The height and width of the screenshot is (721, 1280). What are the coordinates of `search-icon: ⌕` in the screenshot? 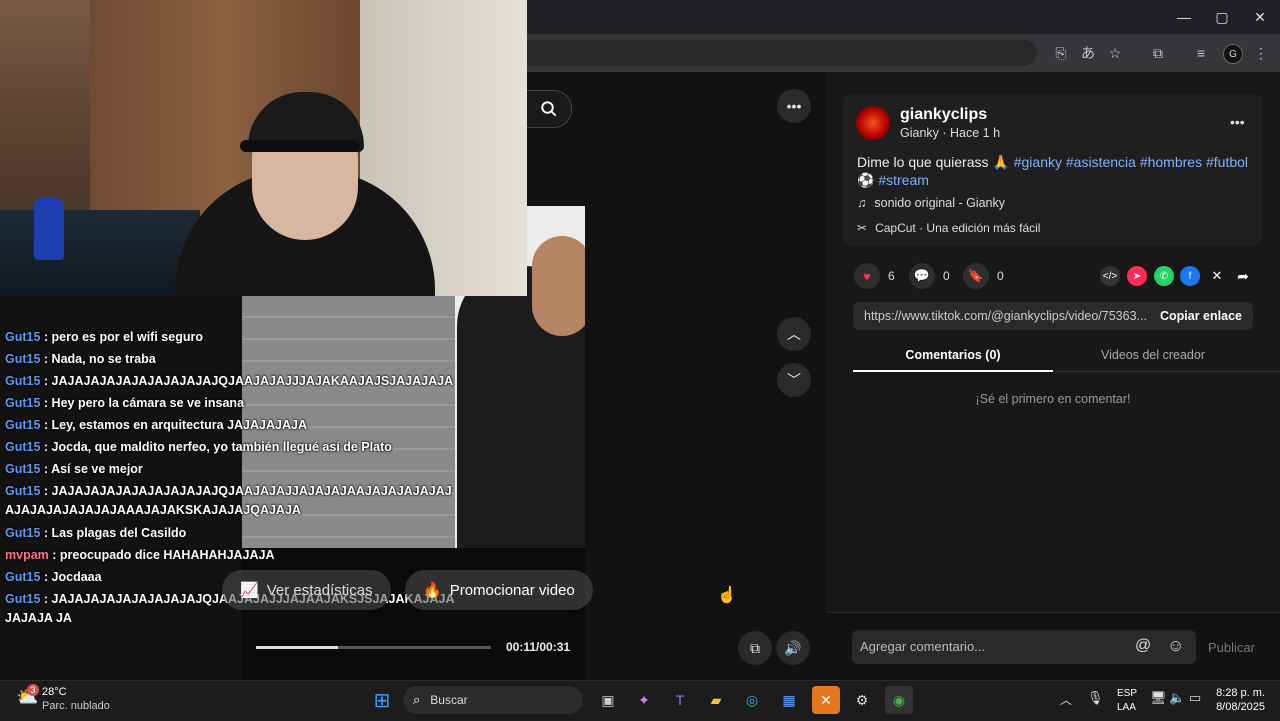 It's located at (417, 699).